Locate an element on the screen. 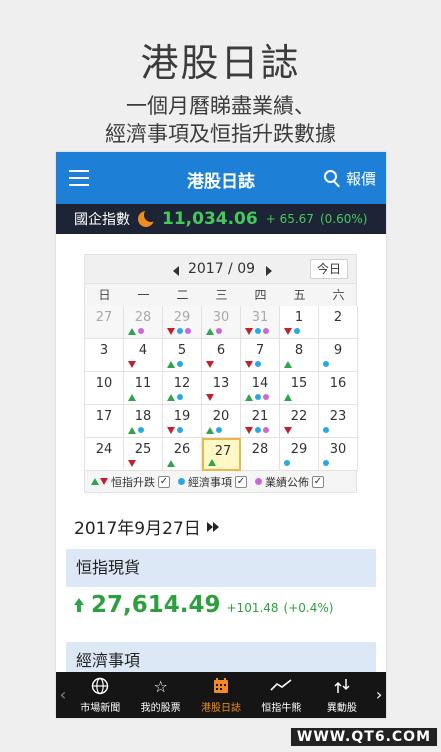 The width and height of the screenshot is (441, 752). day-number: 29 is located at coordinates (182, 317).